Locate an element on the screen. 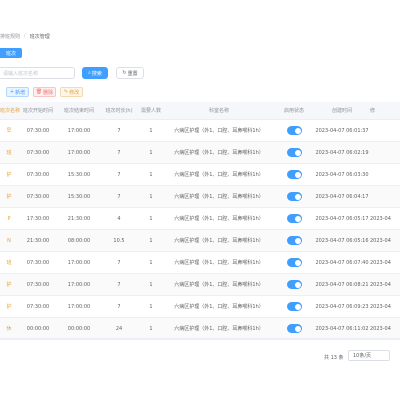 This screenshot has height=400, width=400. cell-start: 00:00:00 is located at coordinates (38, 329).